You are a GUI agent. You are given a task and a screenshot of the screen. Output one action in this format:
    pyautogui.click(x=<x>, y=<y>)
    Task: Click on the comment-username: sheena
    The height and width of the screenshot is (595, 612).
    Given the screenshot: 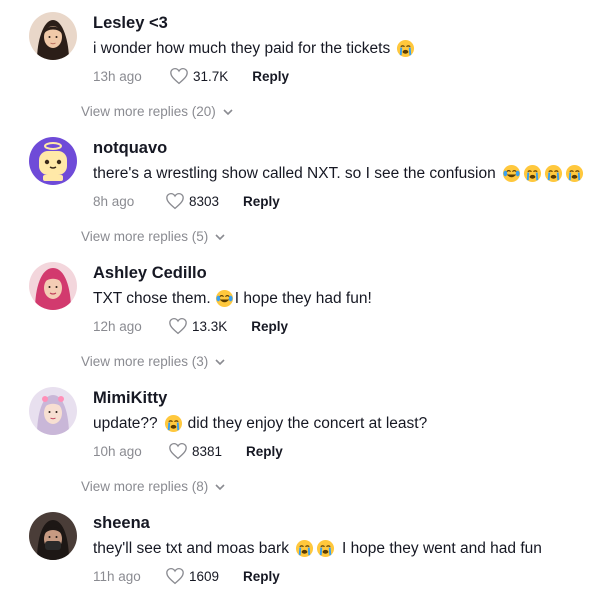 What is the action you would take?
    pyautogui.click(x=121, y=523)
    